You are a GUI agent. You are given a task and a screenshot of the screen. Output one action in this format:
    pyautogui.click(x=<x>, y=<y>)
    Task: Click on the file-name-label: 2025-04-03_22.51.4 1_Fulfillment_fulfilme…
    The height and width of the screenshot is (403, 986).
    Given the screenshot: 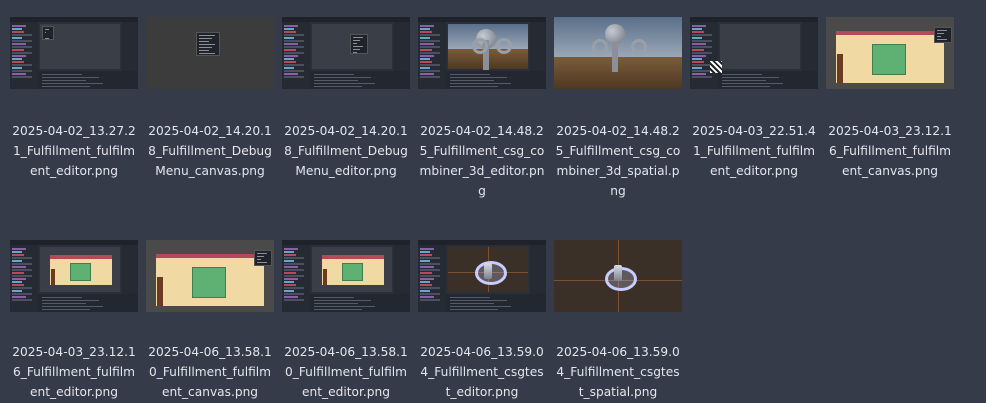 What is the action you would take?
    pyautogui.click(x=754, y=151)
    